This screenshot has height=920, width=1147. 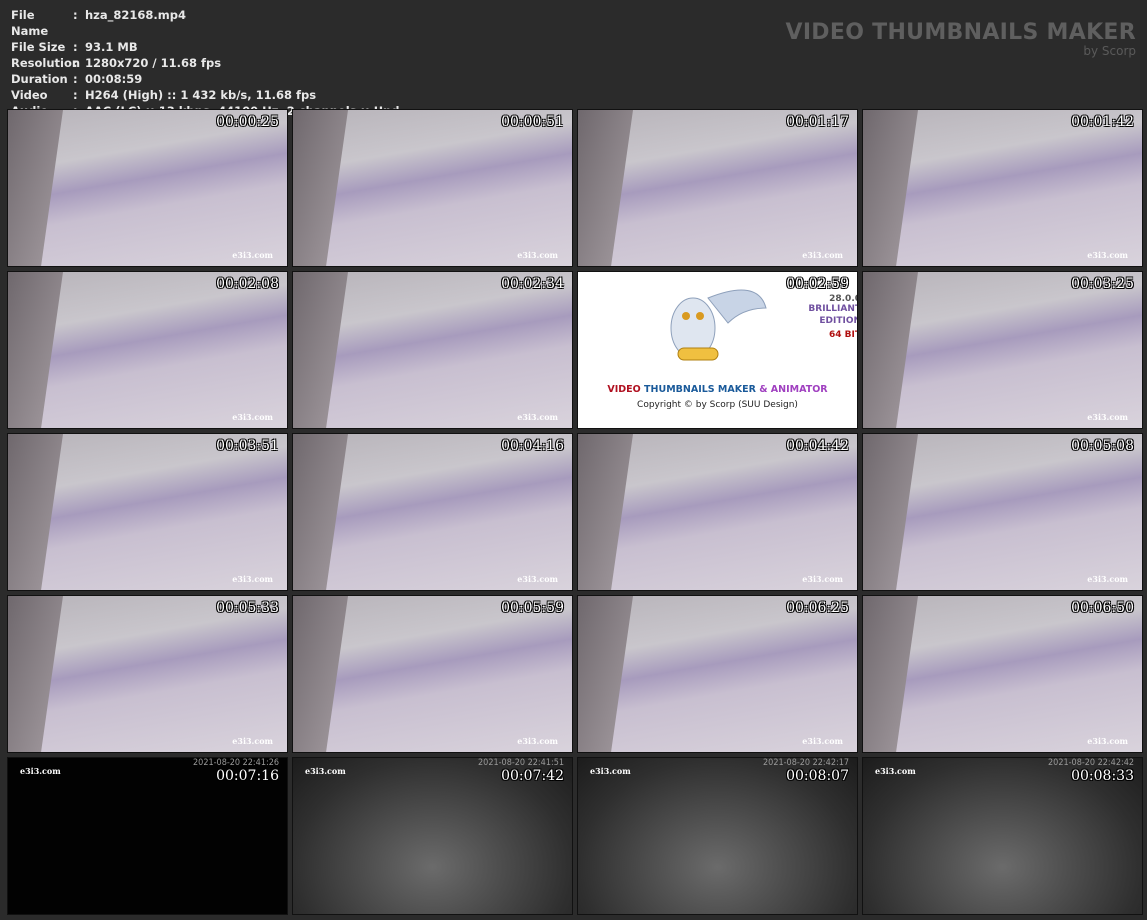 I want to click on video-thumbnail: e3i3.com 00:00:51, so click(x=432, y=188).